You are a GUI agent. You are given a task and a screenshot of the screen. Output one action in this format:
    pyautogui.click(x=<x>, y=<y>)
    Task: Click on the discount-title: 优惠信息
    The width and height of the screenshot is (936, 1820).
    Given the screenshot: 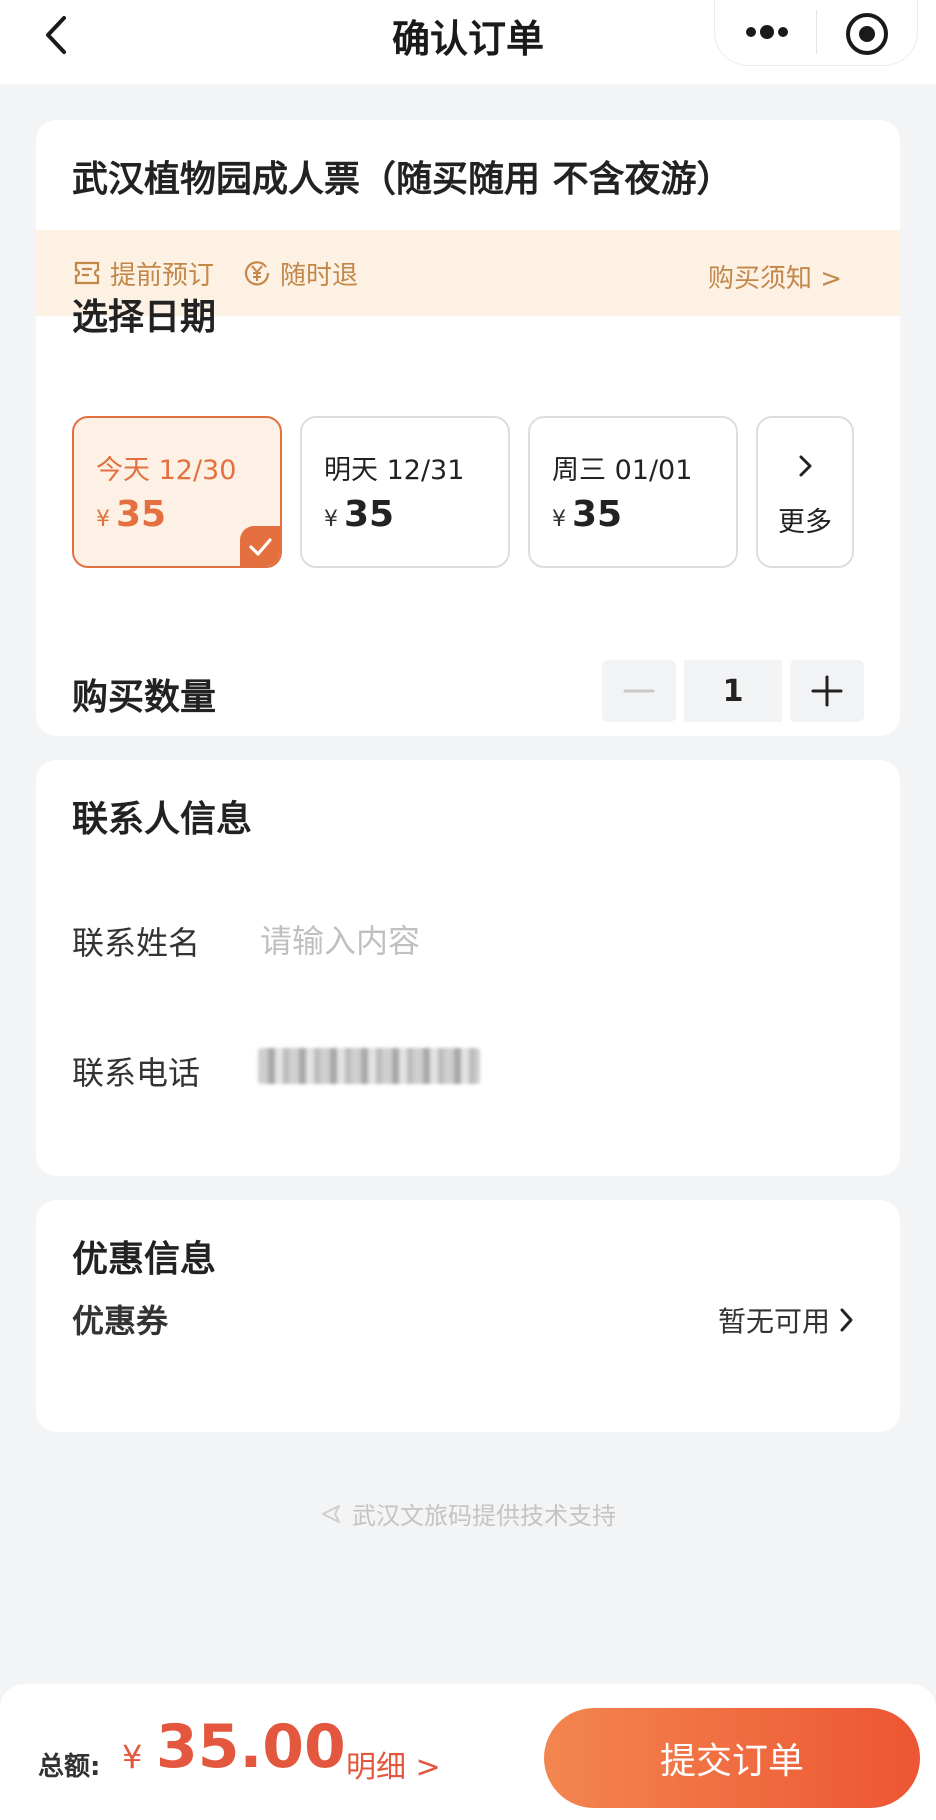 What is the action you would take?
    pyautogui.click(x=144, y=1259)
    